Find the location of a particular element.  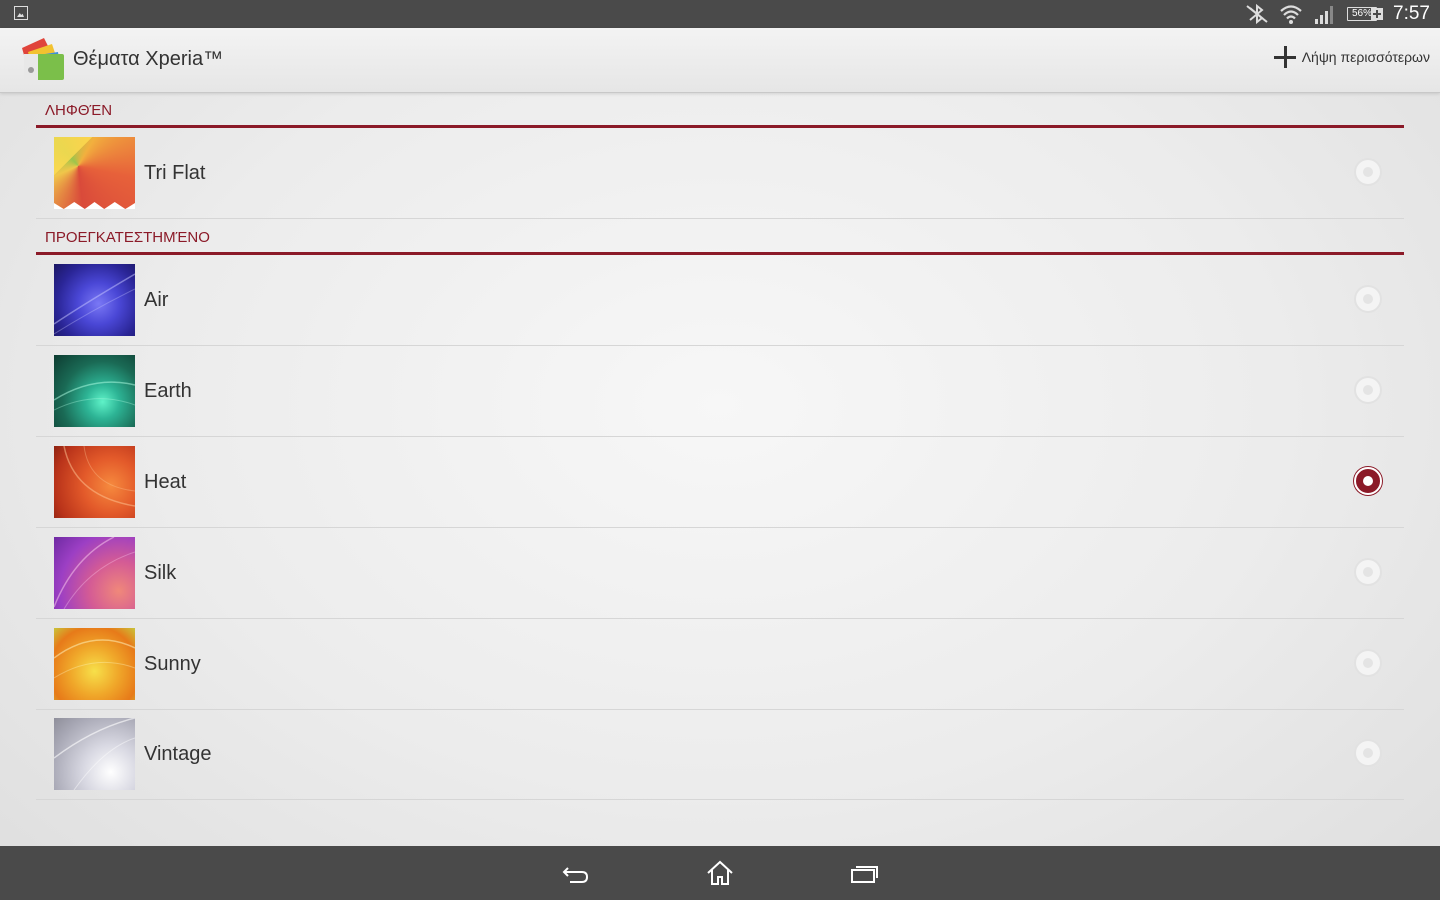

get-more-button: Λήψη περισσότερων is located at coordinates (1351, 57).